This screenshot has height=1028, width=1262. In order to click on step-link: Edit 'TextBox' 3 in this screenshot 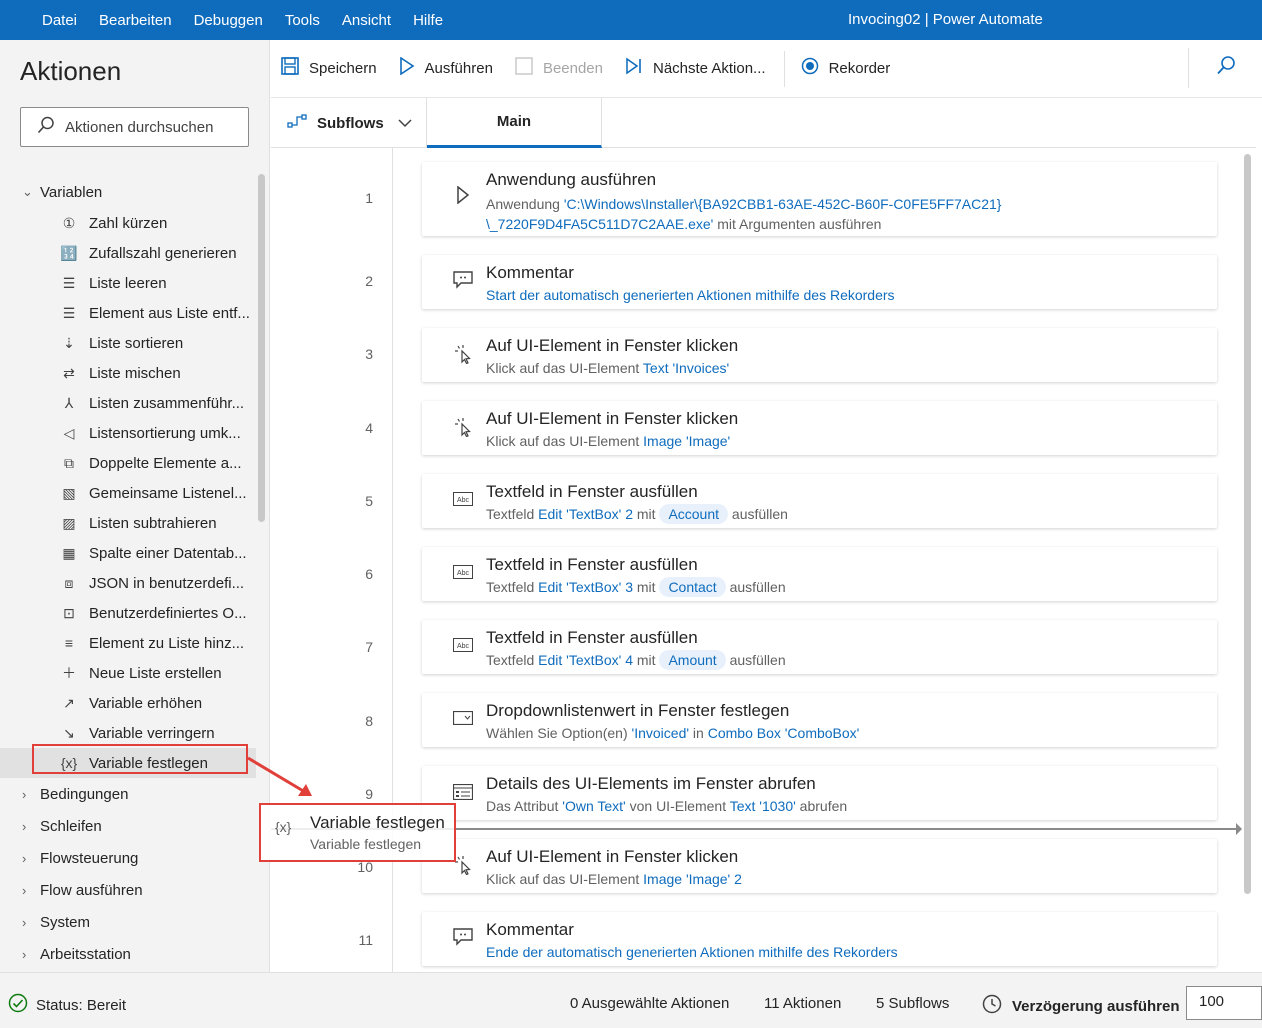, I will do `click(585, 587)`.